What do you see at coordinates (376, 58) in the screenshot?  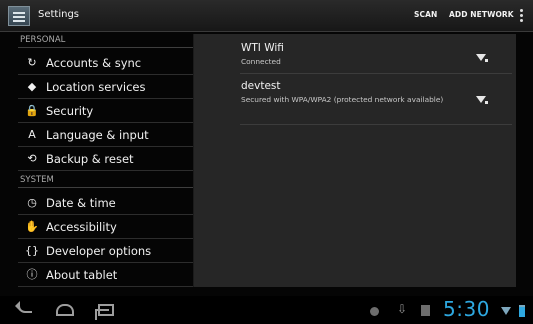 I see `network-list-item-wti-wifi: WTI Wifi Connected` at bounding box center [376, 58].